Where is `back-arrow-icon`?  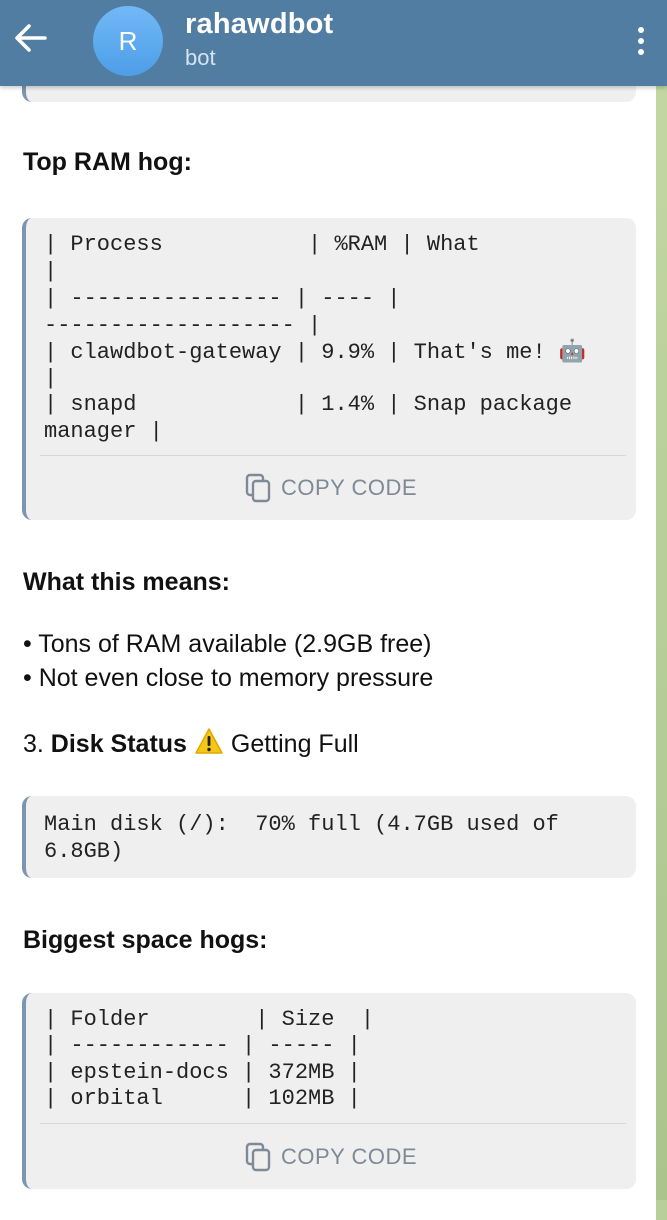 back-arrow-icon is located at coordinates (31, 38).